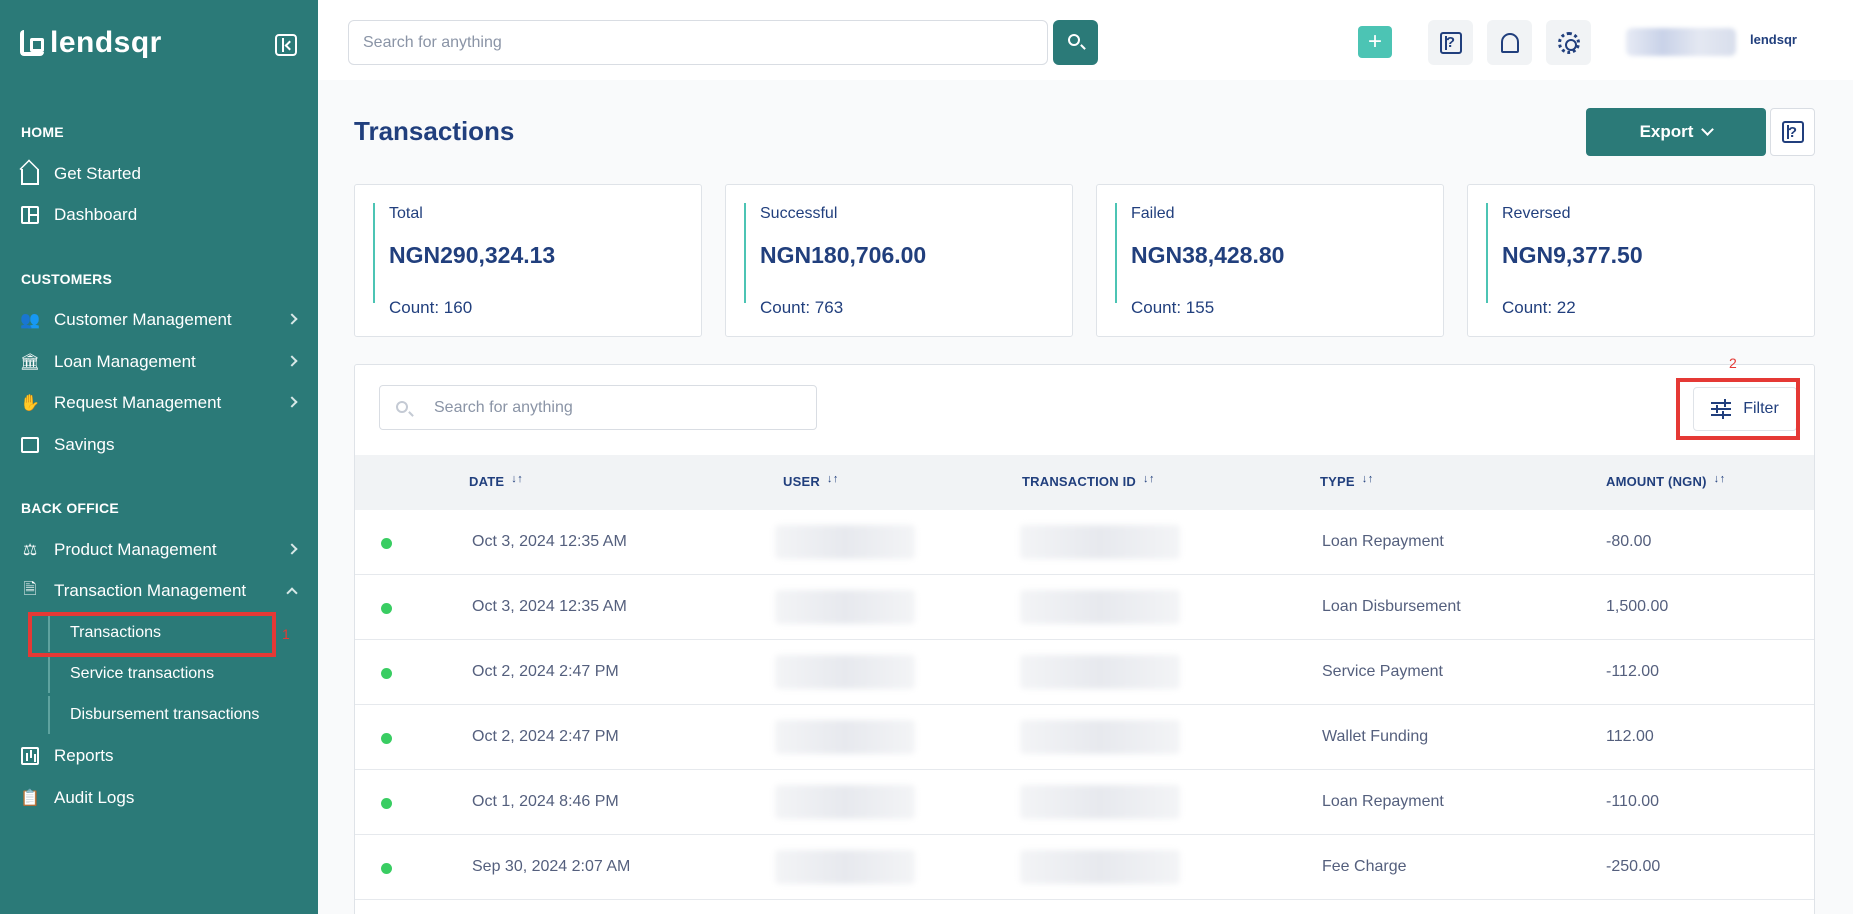 This screenshot has width=1853, height=914. I want to click on chevron-down-icon, so click(1708, 129).